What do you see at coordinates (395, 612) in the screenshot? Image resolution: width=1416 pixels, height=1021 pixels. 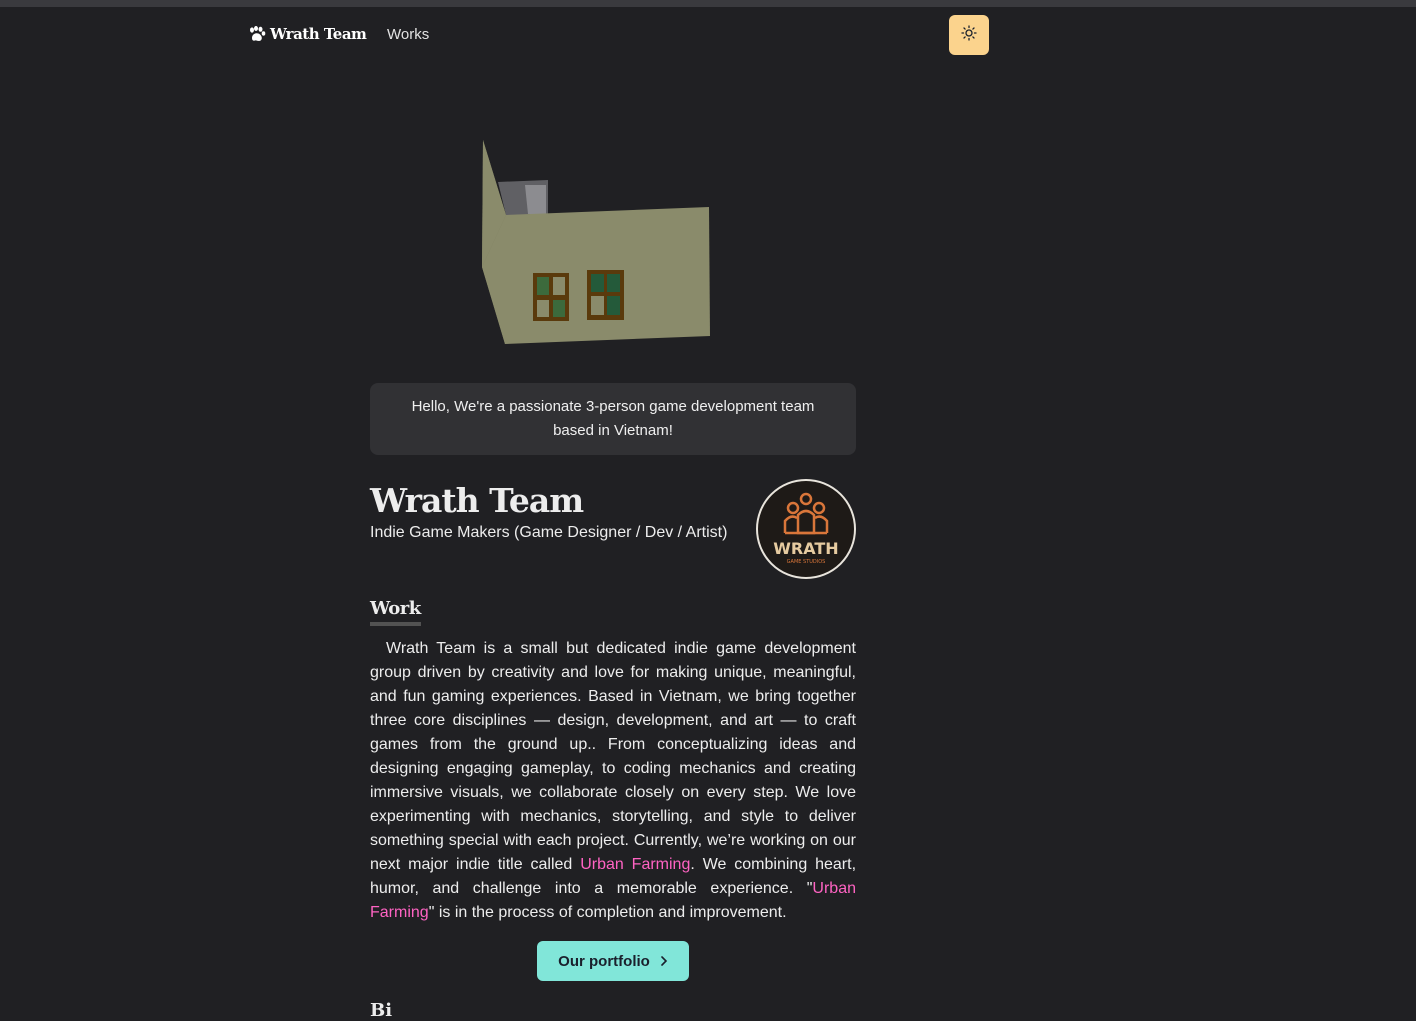 I see `section-heading-work: Work` at bounding box center [395, 612].